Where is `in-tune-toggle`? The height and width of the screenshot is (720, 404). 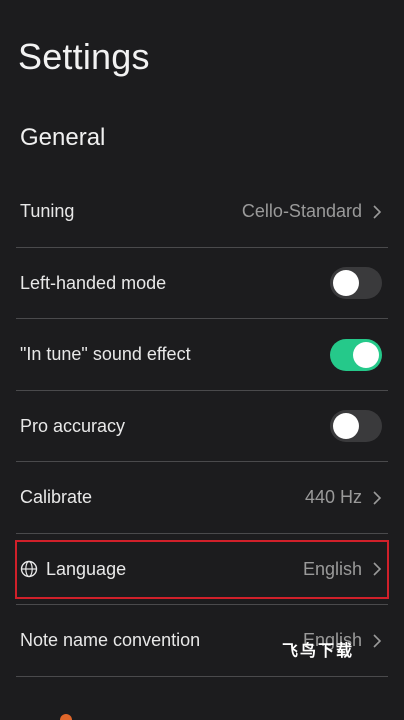
in-tune-toggle is located at coordinates (356, 354).